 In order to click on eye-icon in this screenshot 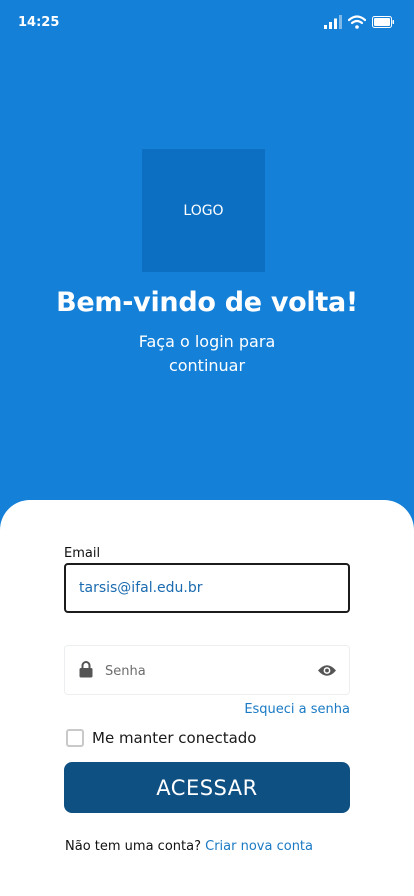, I will do `click(327, 670)`.